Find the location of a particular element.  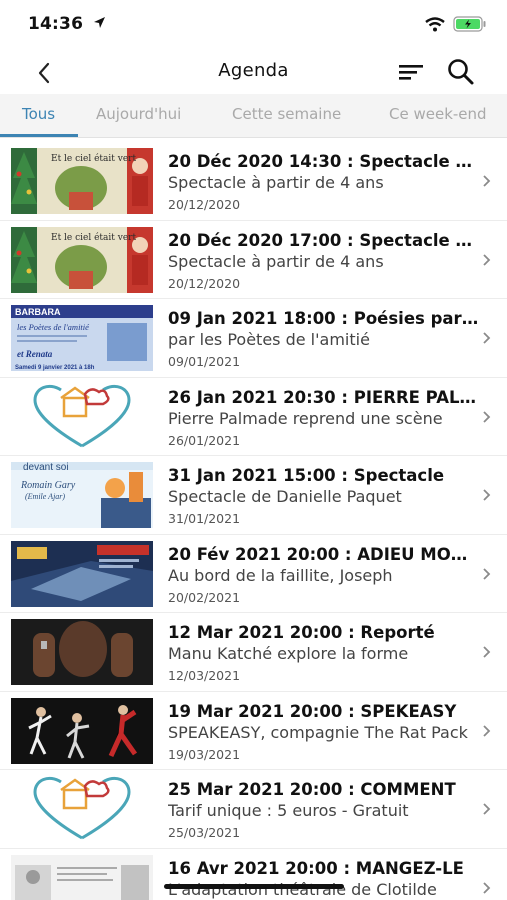

thumb-caption: les Poètes de l'amitié is located at coordinates (53, 327).